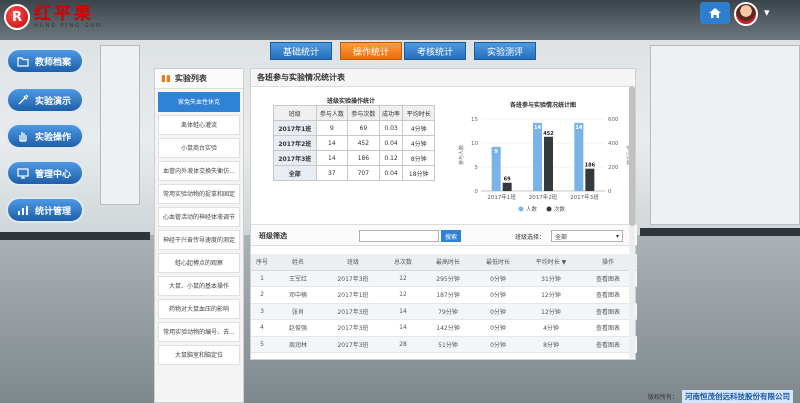 This screenshot has height=403, width=800. I want to click on class-select: 全部 ▾, so click(587, 236).